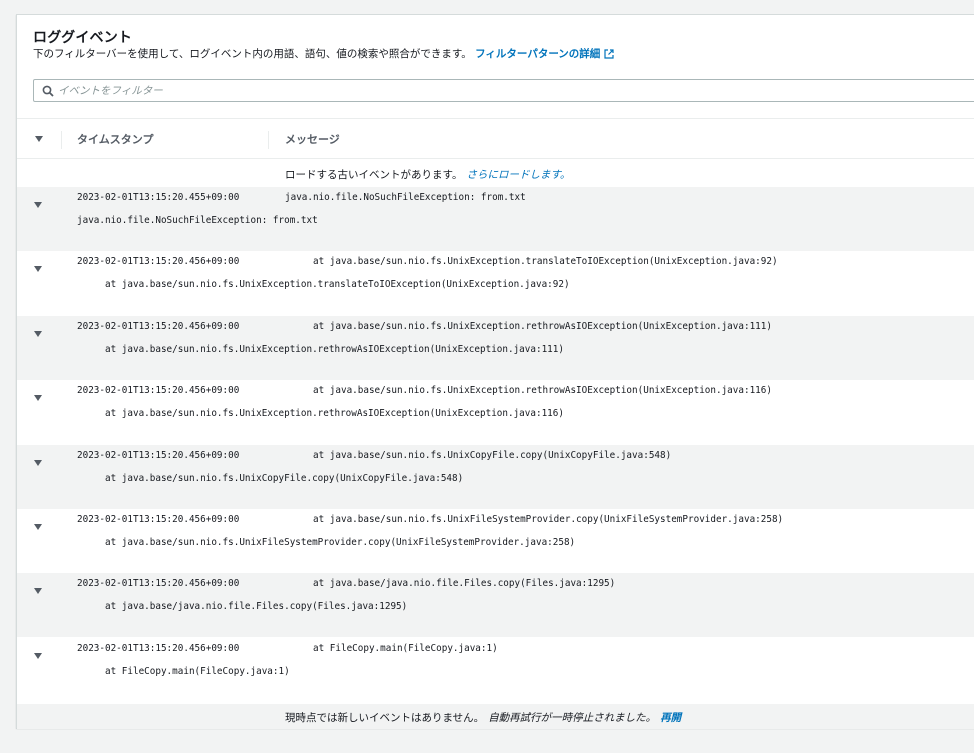 The image size is (974, 753). I want to click on event-message: at FileCopy.main(FileCopy.java:1), so click(391, 648).